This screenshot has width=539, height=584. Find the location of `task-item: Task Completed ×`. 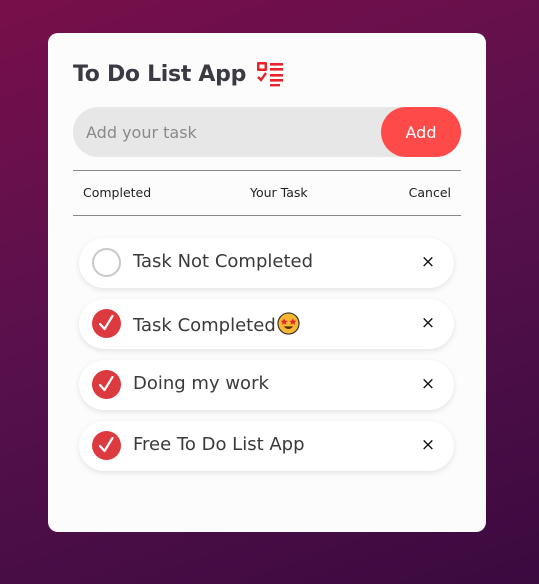

task-item: Task Completed × is located at coordinates (266, 324).